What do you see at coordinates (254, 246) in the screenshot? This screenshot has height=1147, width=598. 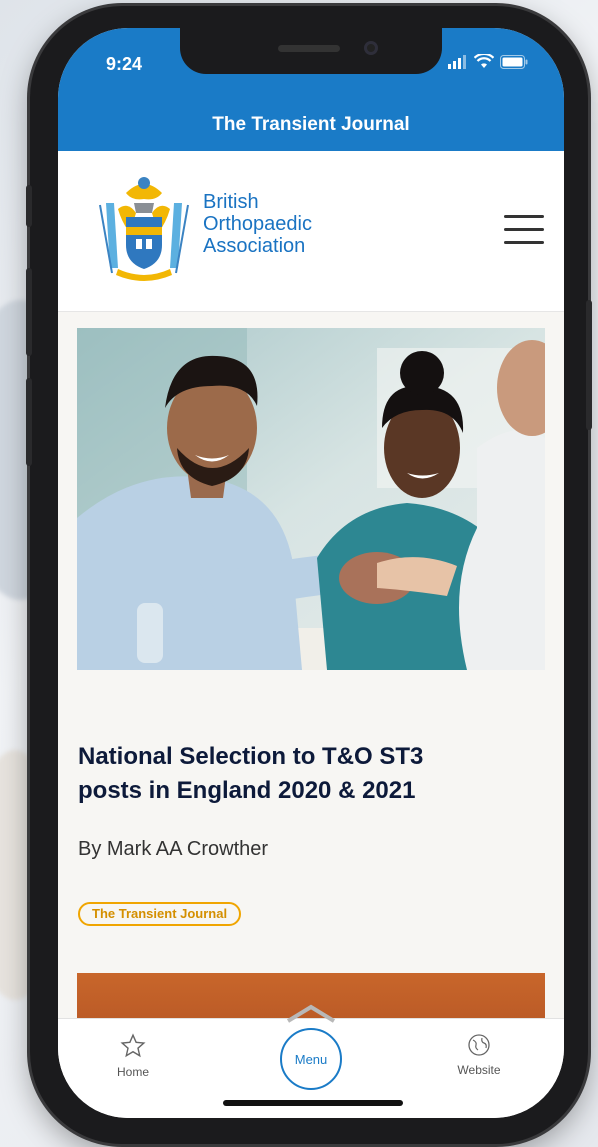 I see `brand-line-3: Association` at bounding box center [254, 246].